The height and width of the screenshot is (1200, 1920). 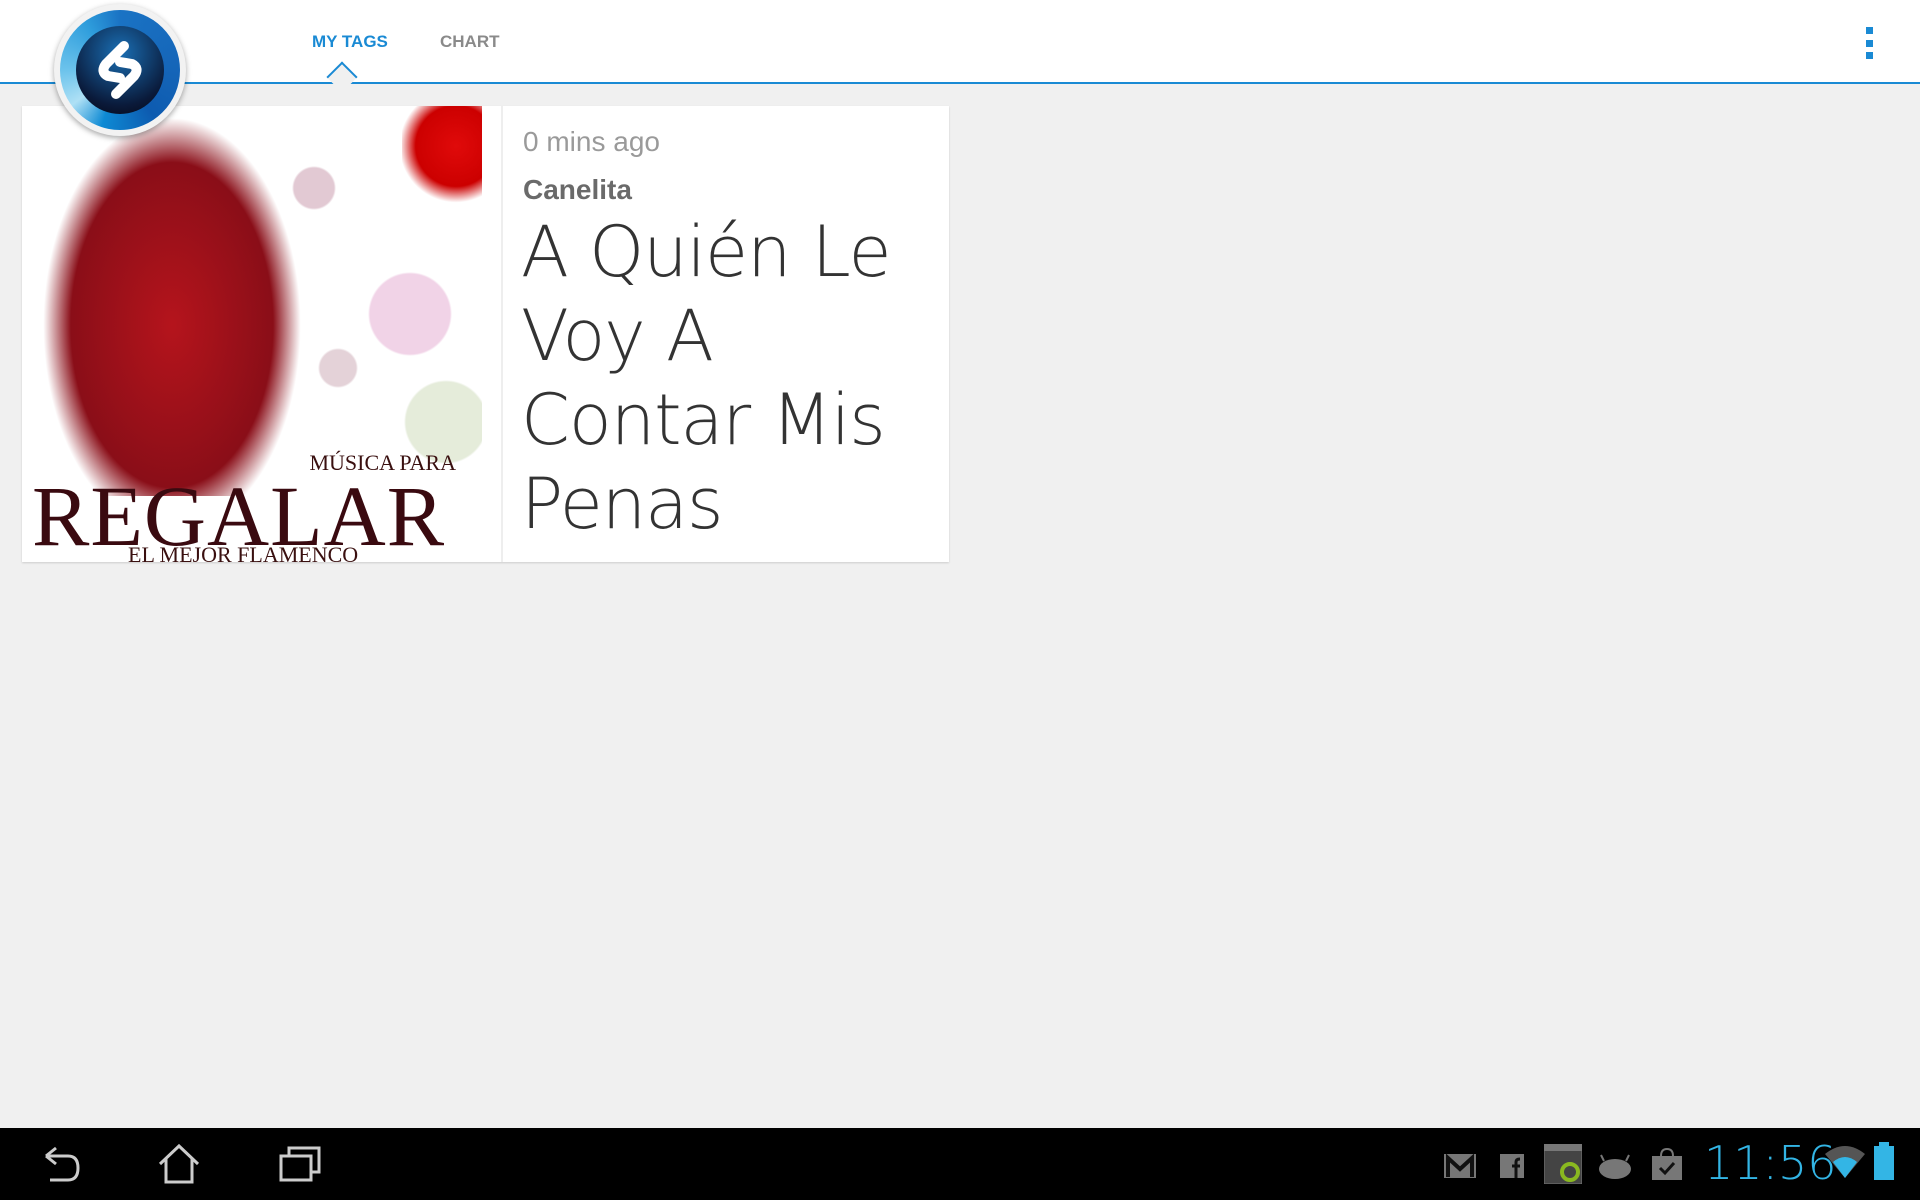 What do you see at coordinates (1512, 1166) in the screenshot?
I see `facebook-icon` at bounding box center [1512, 1166].